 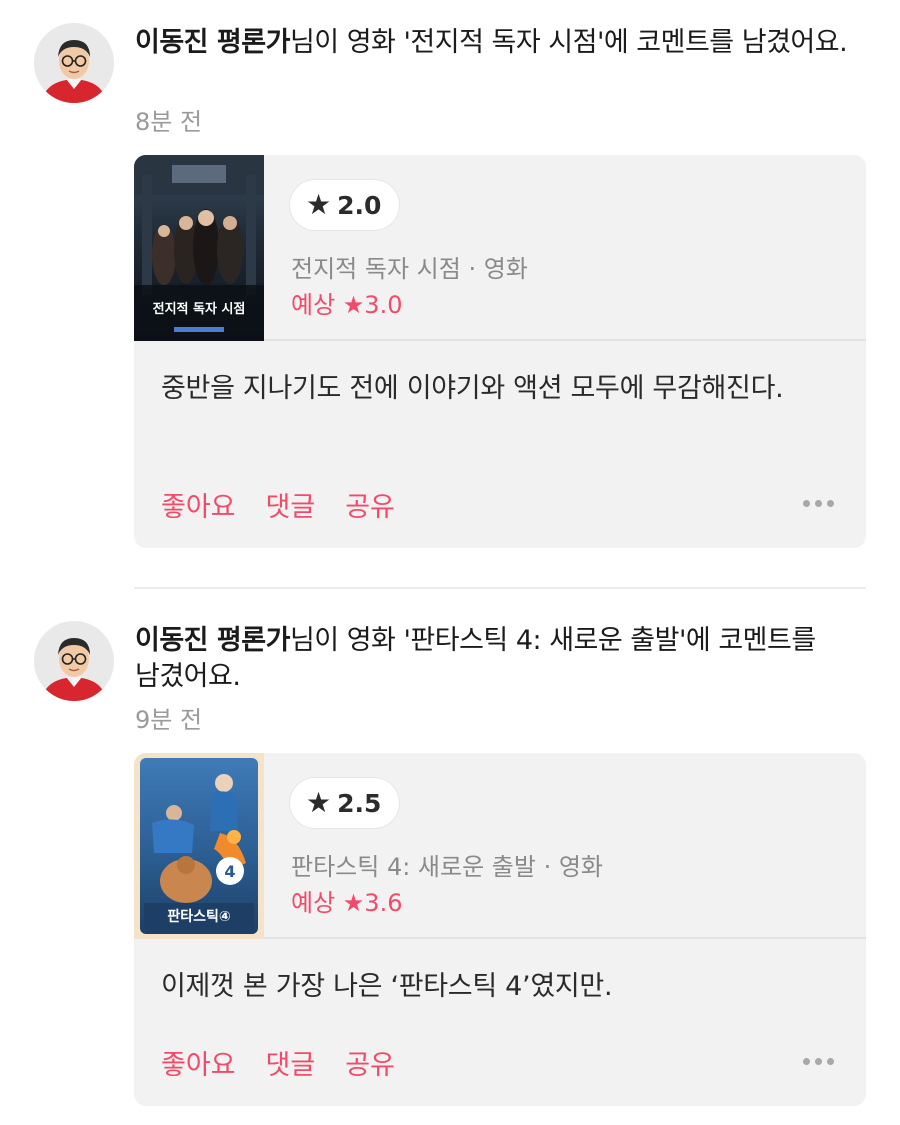 What do you see at coordinates (359, 205) in the screenshot?
I see `rating-value: 2.0` at bounding box center [359, 205].